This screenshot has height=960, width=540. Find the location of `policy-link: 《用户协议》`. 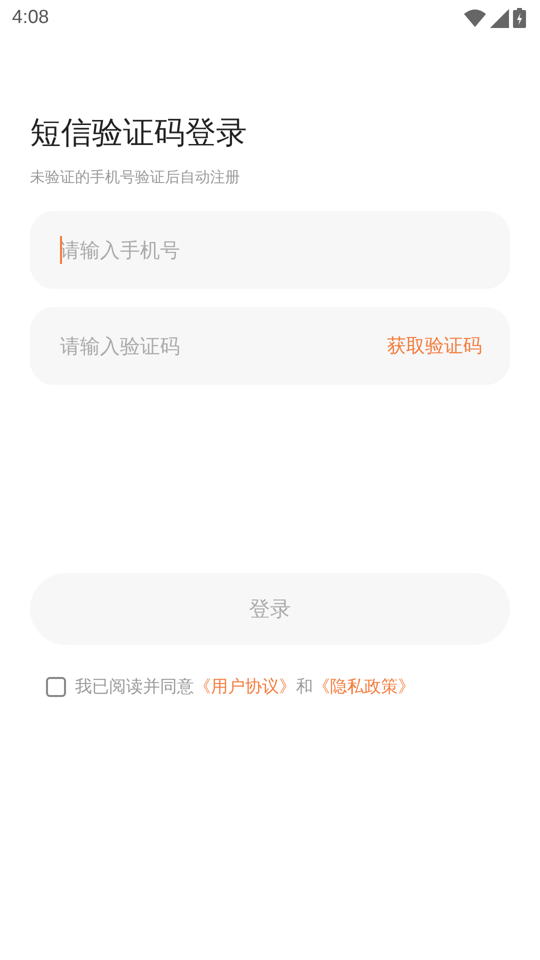

policy-link: 《用户协议》 is located at coordinates (245, 687).